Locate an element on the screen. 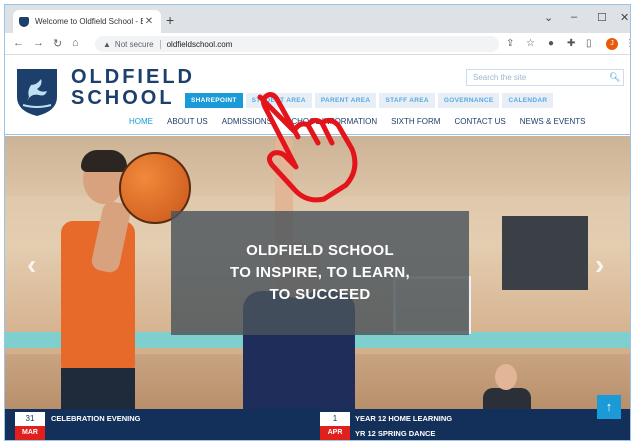 This screenshot has width=635, height=445. sidepanel-icon: ▯ is located at coordinates (589, 43).